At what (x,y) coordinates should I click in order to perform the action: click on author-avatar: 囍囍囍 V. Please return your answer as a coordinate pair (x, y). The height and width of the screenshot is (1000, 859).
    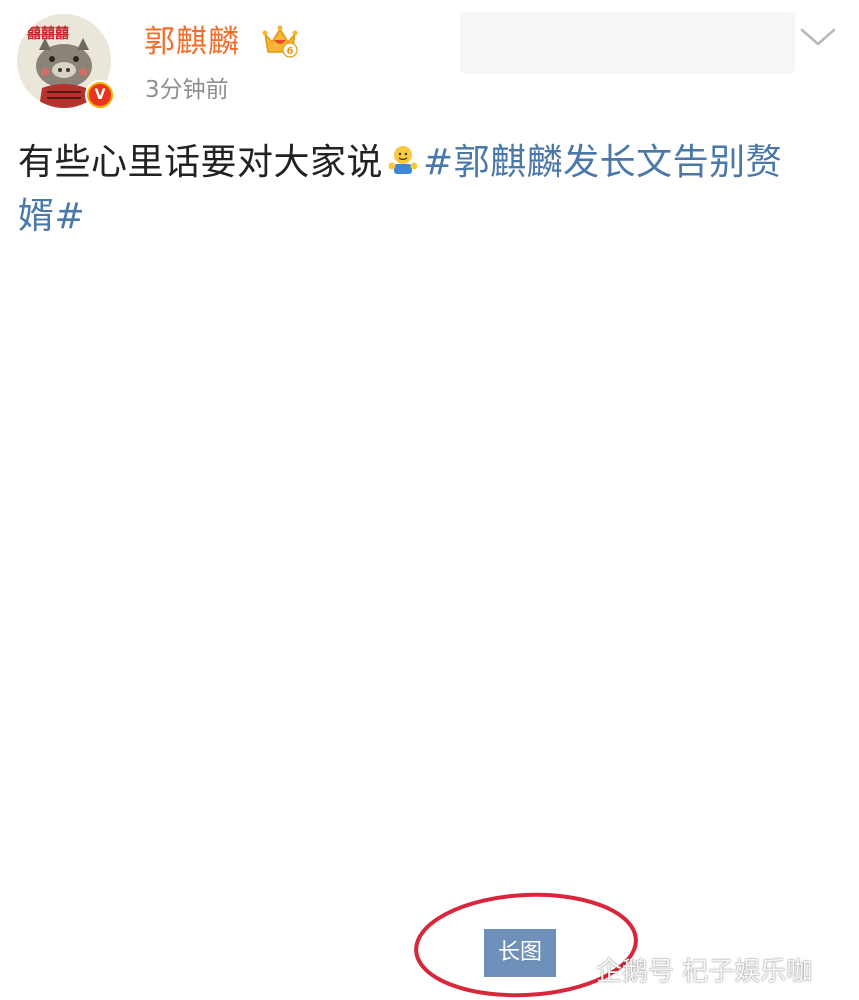
    Looking at the image, I should click on (66, 62).